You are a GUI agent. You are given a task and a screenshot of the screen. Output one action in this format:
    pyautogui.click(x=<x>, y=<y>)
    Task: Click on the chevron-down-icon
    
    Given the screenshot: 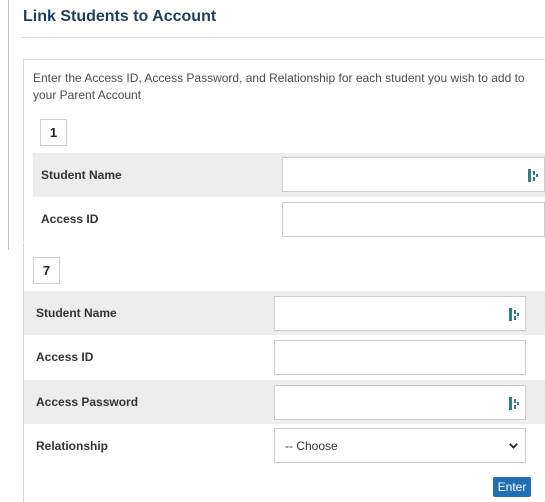 What is the action you would take?
    pyautogui.click(x=513, y=445)
    